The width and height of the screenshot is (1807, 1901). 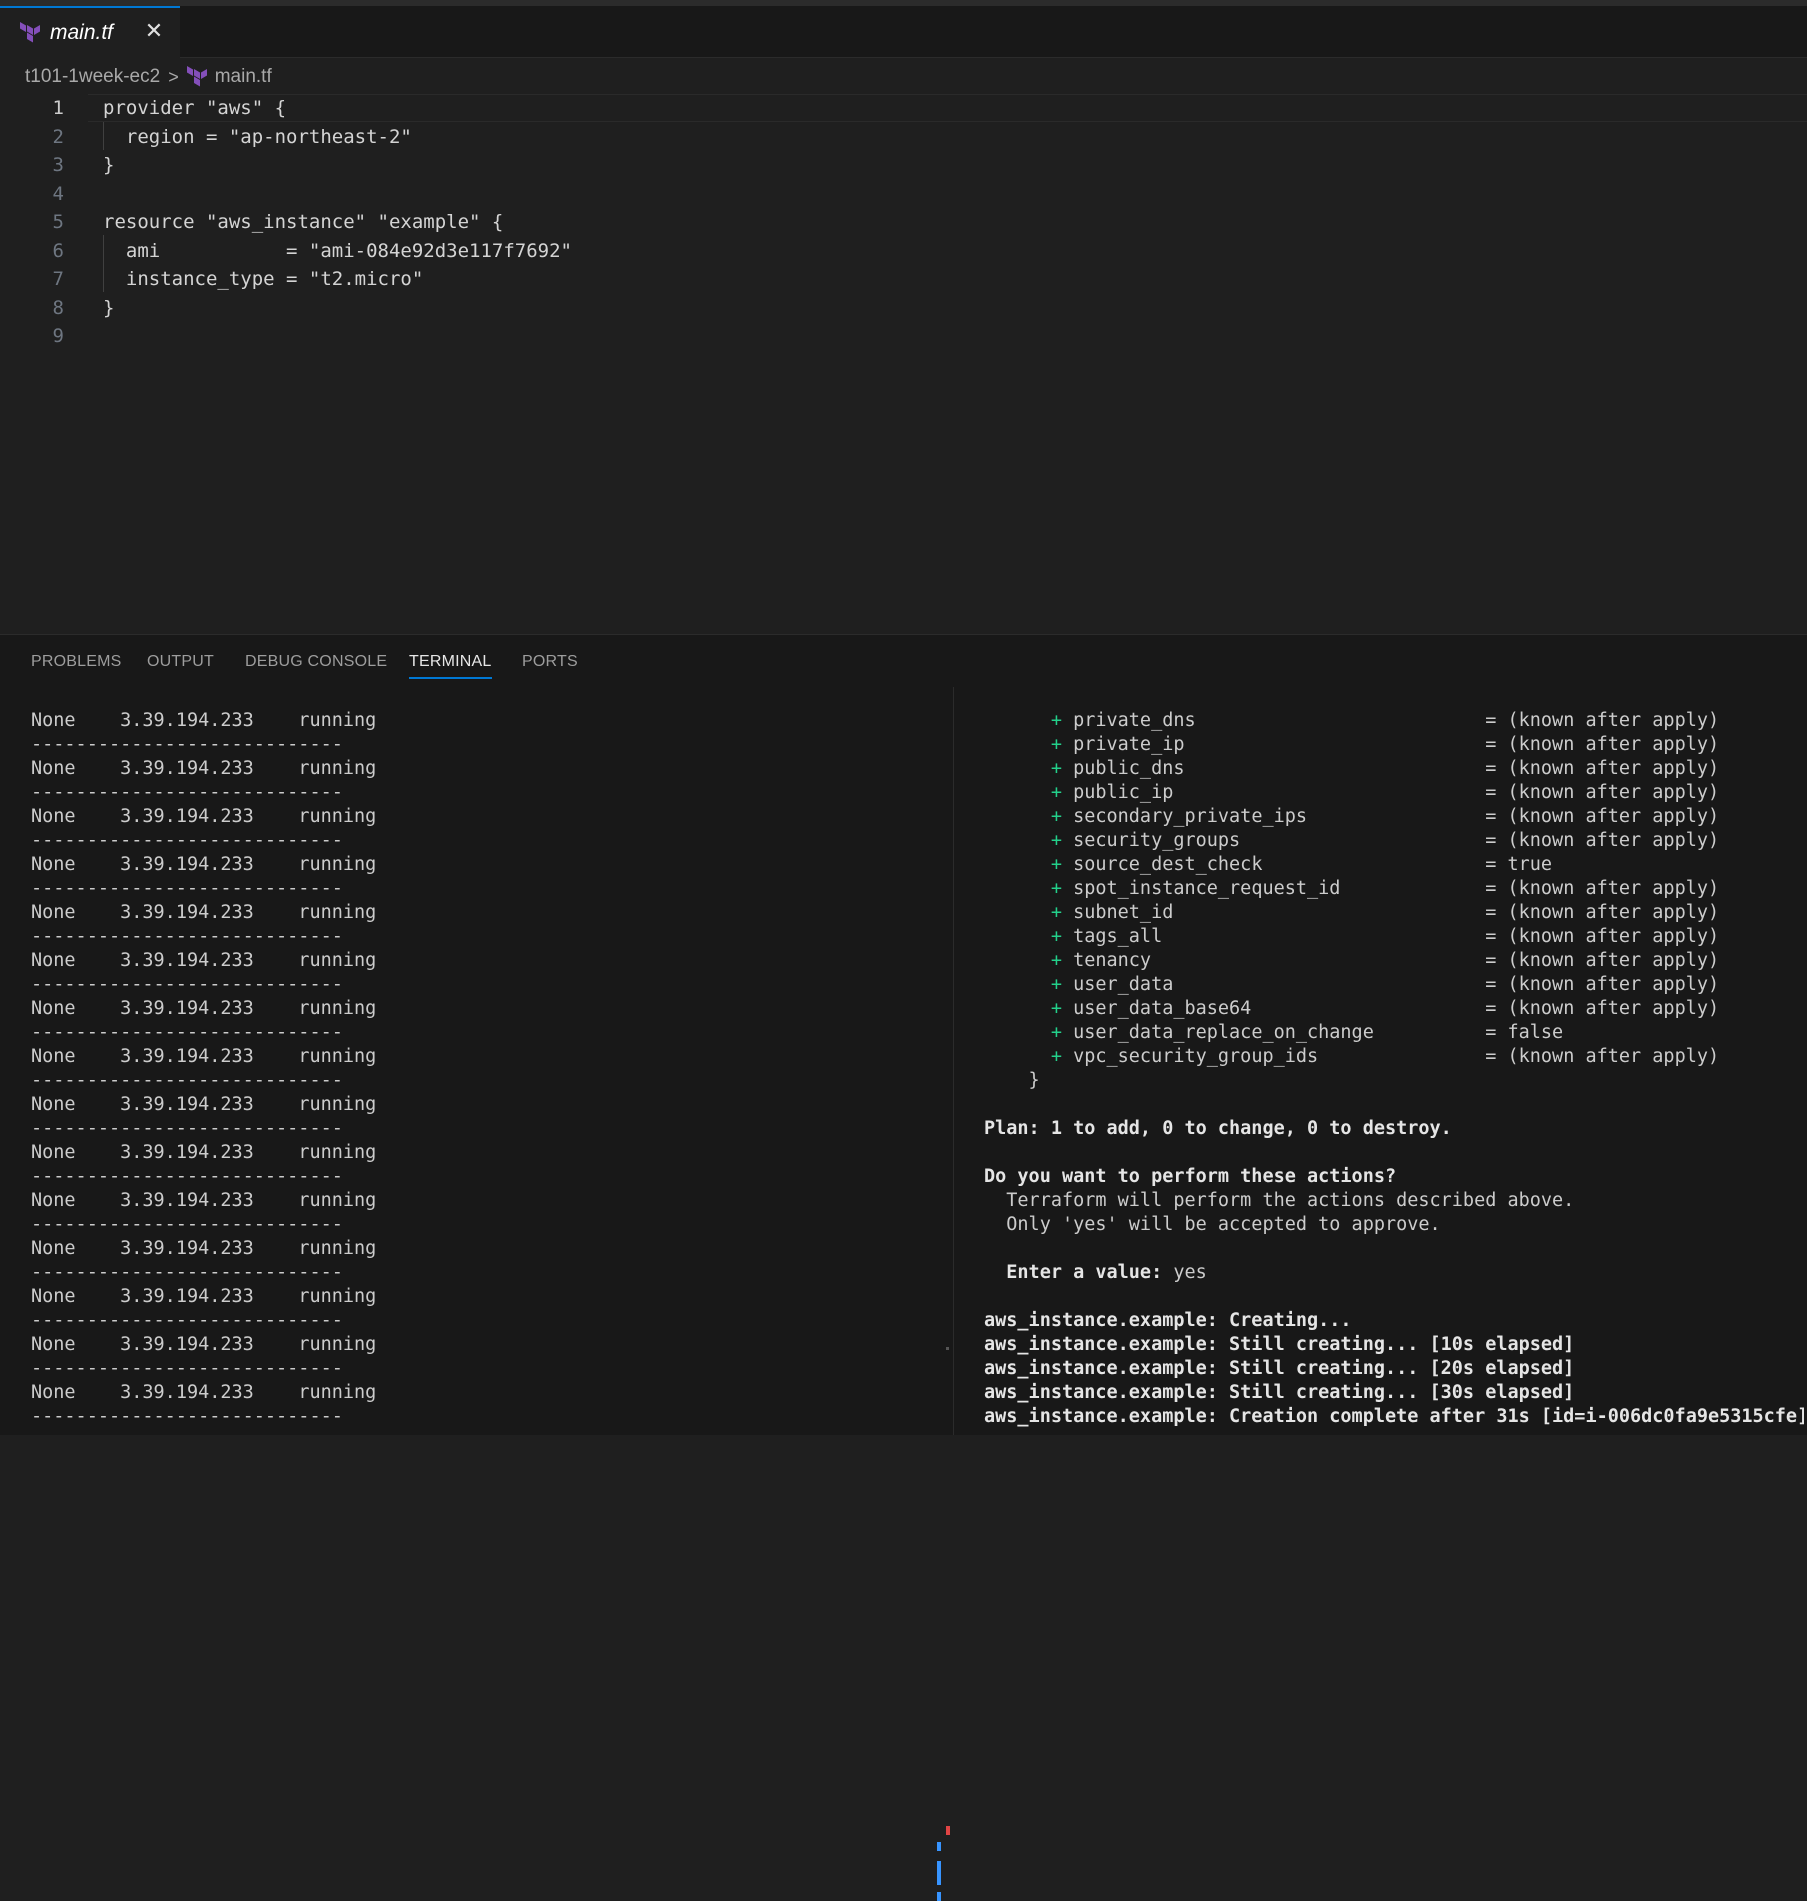 What do you see at coordinates (1385, 912) in the screenshot?
I see `plan-attribute-line: + subnet_id = (known after apply)` at bounding box center [1385, 912].